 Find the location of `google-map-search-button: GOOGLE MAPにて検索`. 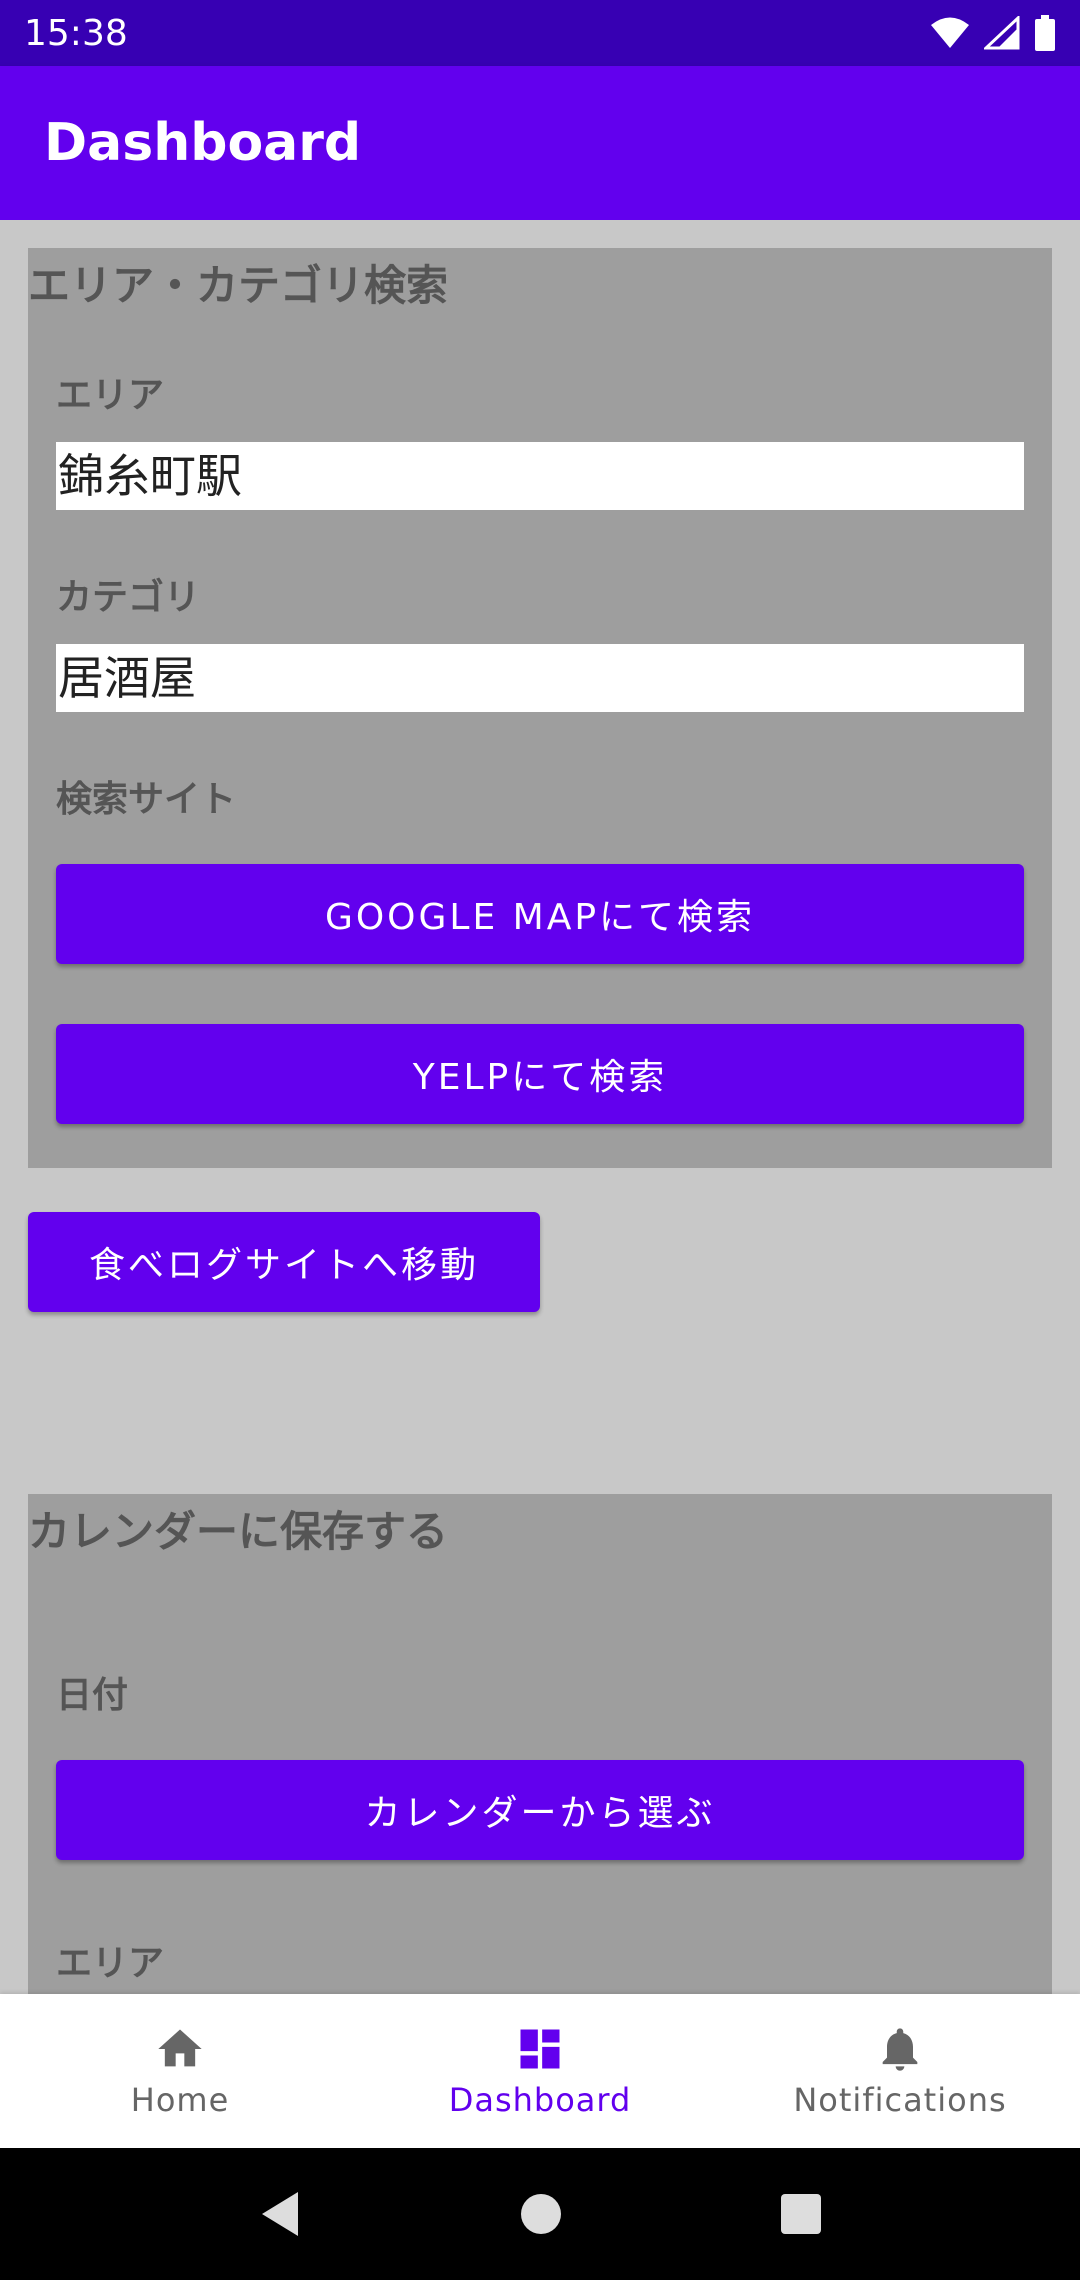

google-map-search-button: GOOGLE MAPにて検索 is located at coordinates (540, 914).